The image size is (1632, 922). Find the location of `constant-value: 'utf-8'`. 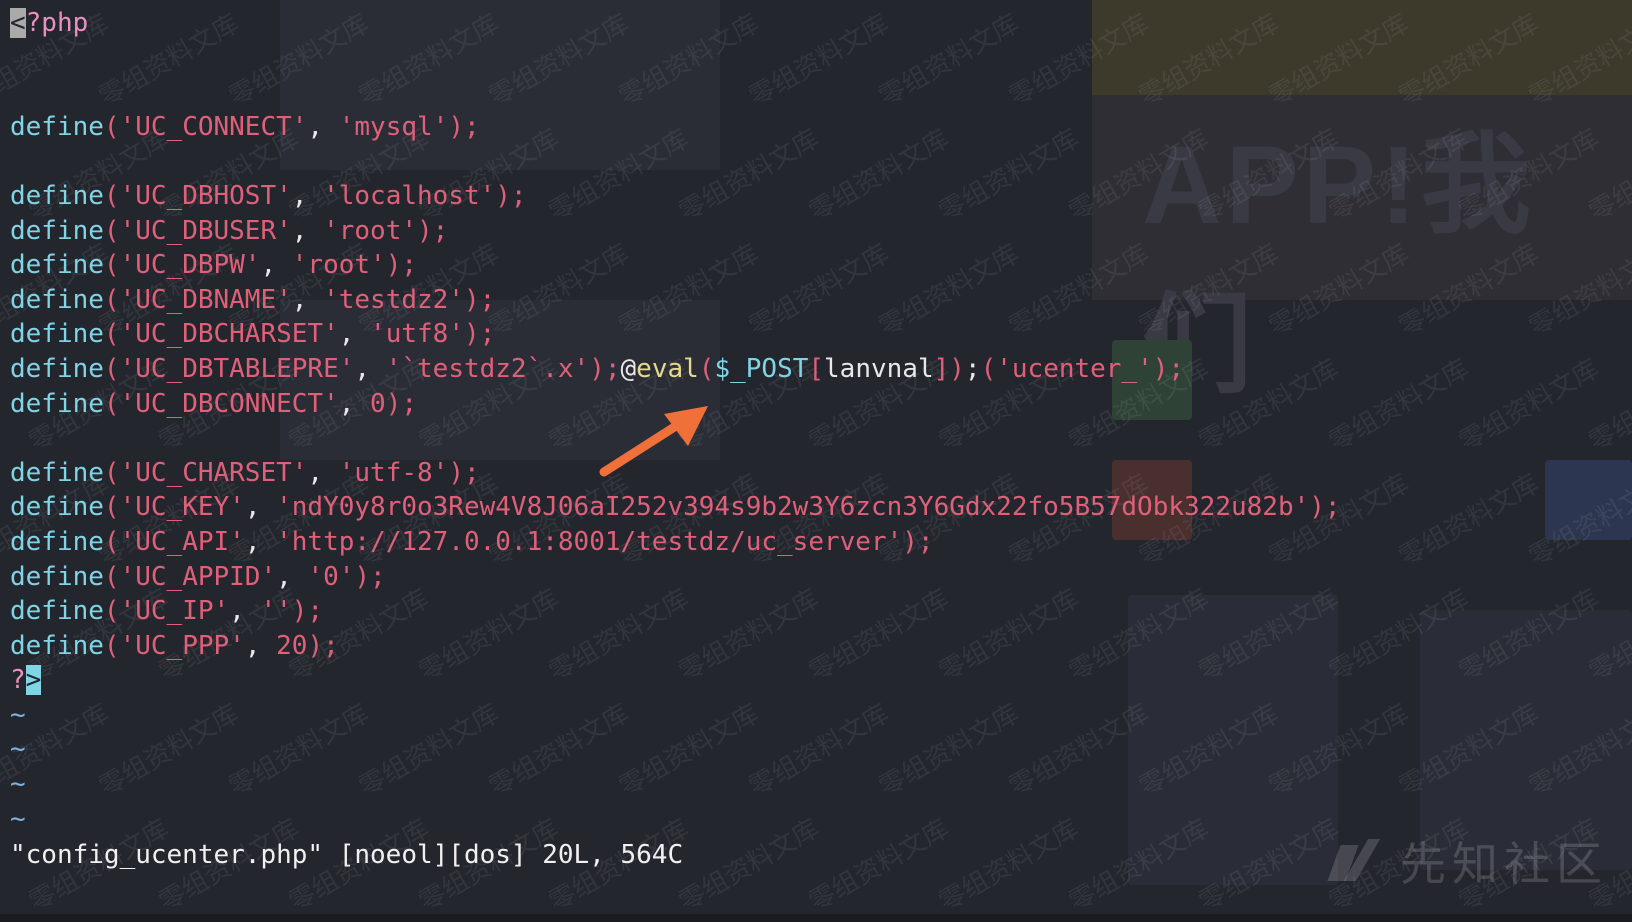

constant-value: 'utf-8' is located at coordinates (393, 472).